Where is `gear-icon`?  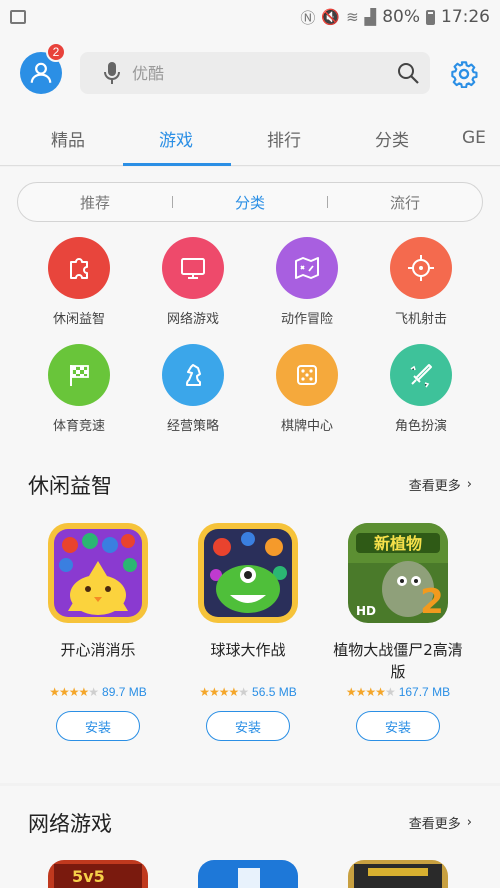
gear-icon is located at coordinates (464, 74).